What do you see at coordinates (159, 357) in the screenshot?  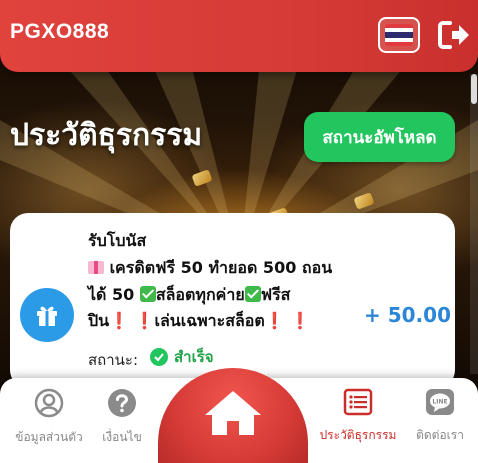 I see `check-circle-icon` at bounding box center [159, 357].